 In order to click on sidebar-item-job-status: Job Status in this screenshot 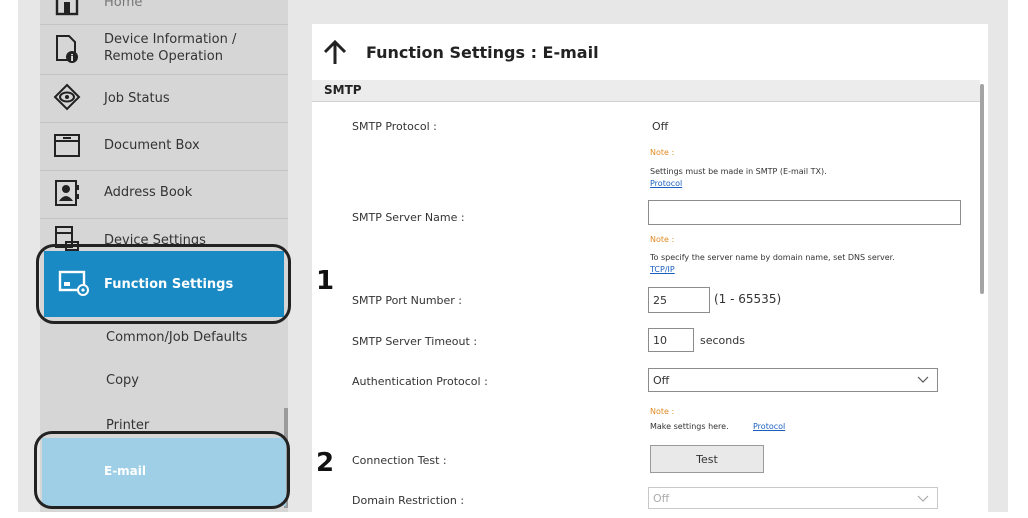, I will do `click(164, 98)`.